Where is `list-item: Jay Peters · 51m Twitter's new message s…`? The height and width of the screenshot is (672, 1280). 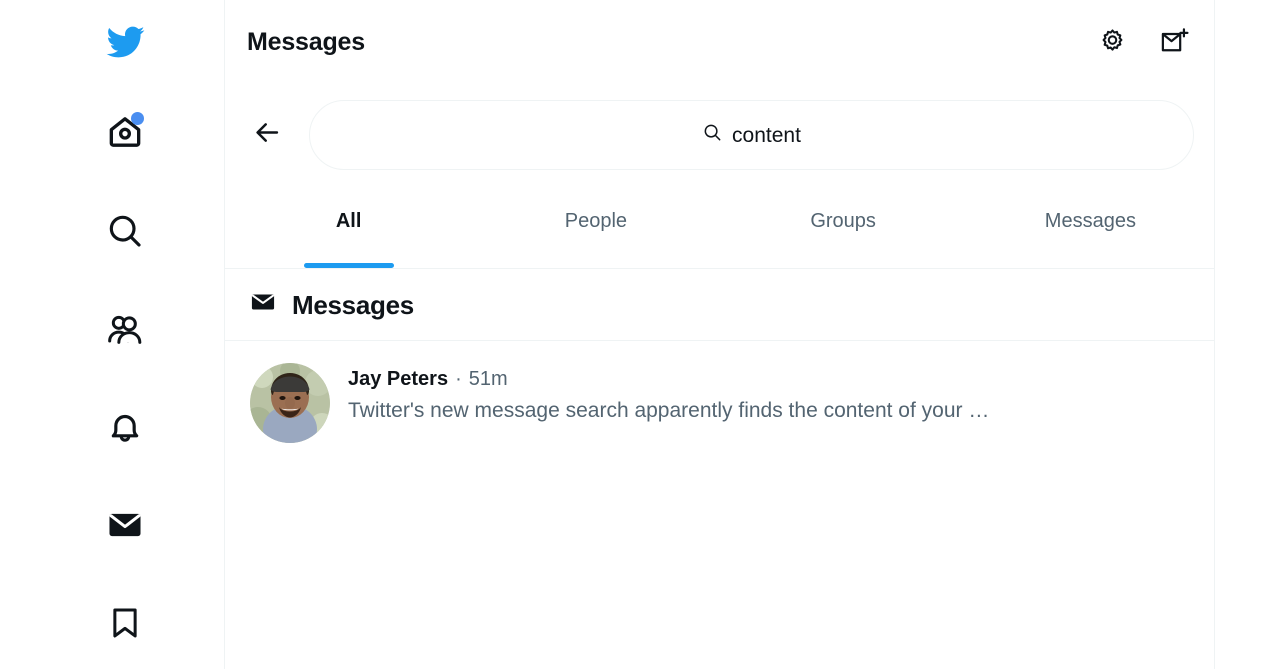 list-item: Jay Peters · 51m Twitter's new message s… is located at coordinates (719, 403).